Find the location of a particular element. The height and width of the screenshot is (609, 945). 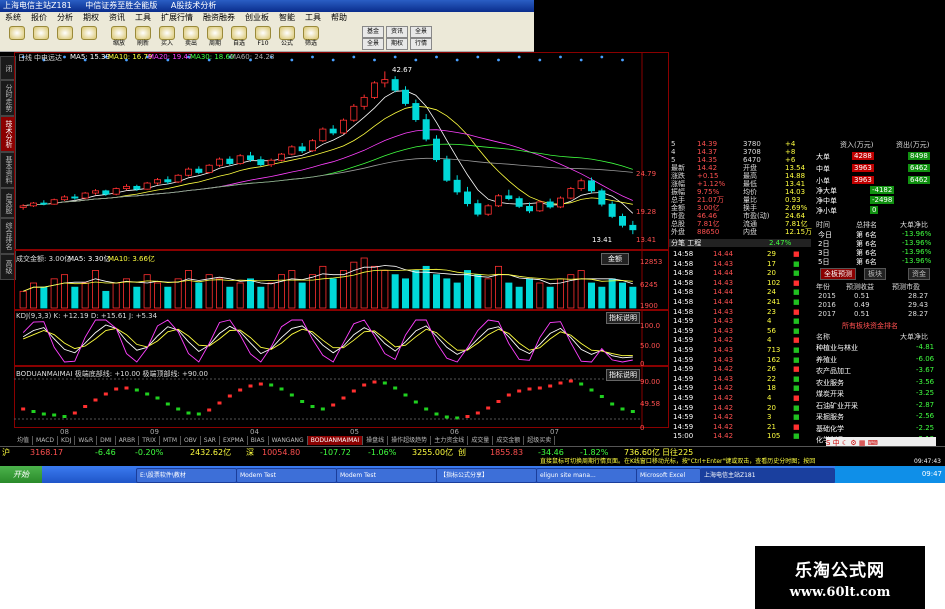

menu-item: 智能 is located at coordinates (287, 17).